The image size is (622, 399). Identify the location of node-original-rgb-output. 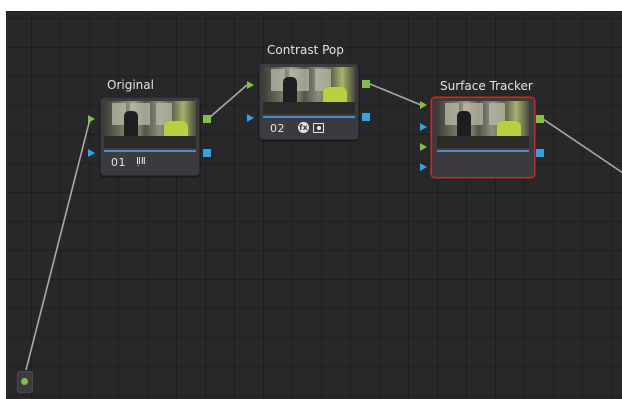
(207, 119).